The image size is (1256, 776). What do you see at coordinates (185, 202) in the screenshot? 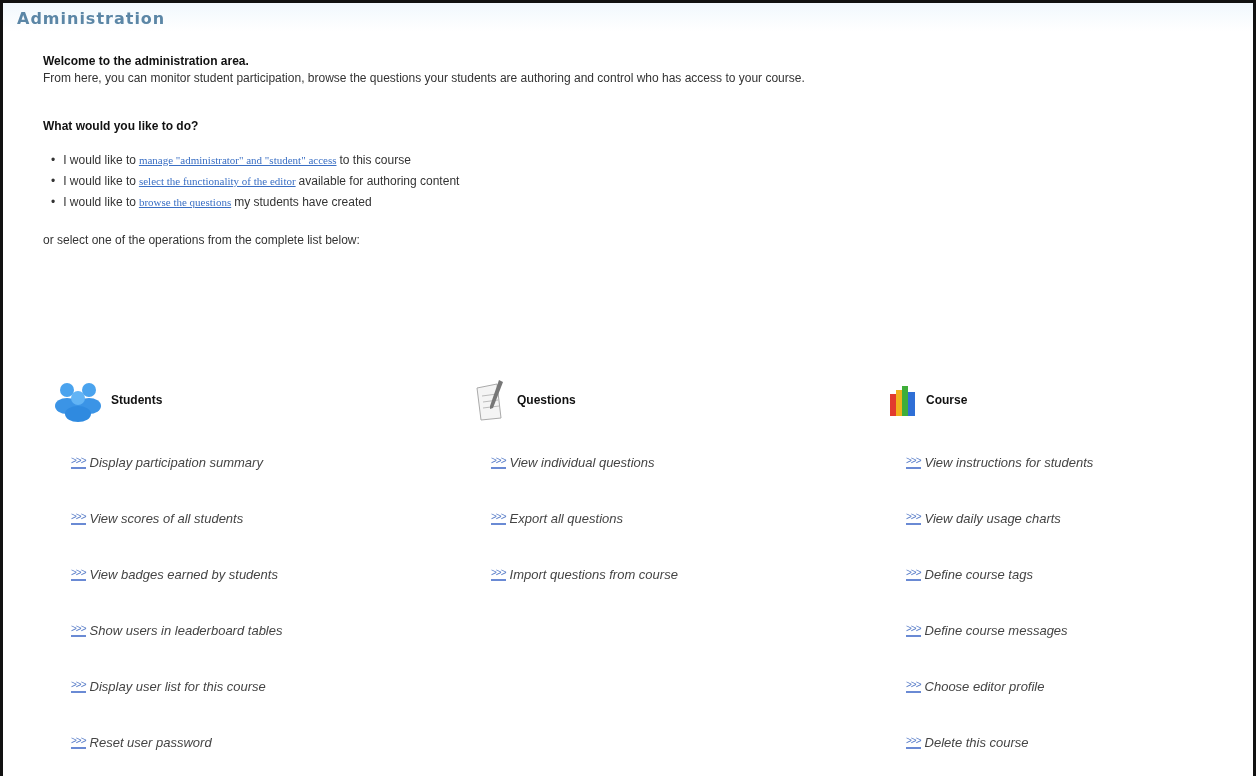
I see `shortcut-link: browse the questions` at bounding box center [185, 202].